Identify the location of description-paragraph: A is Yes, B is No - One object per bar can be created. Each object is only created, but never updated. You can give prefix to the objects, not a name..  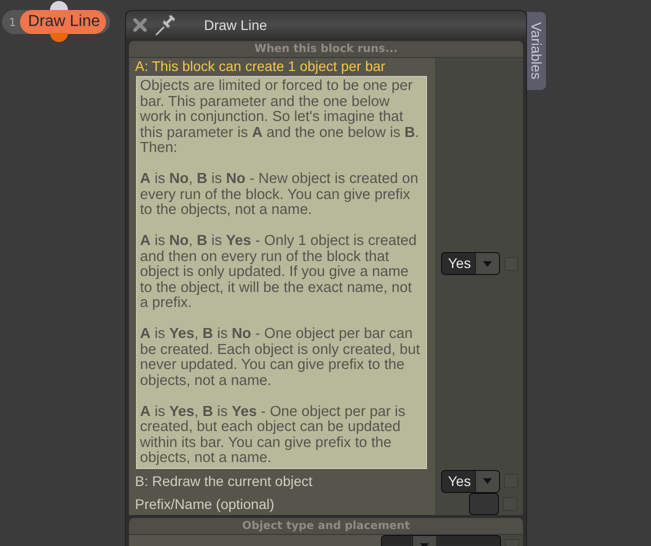
(280, 358).